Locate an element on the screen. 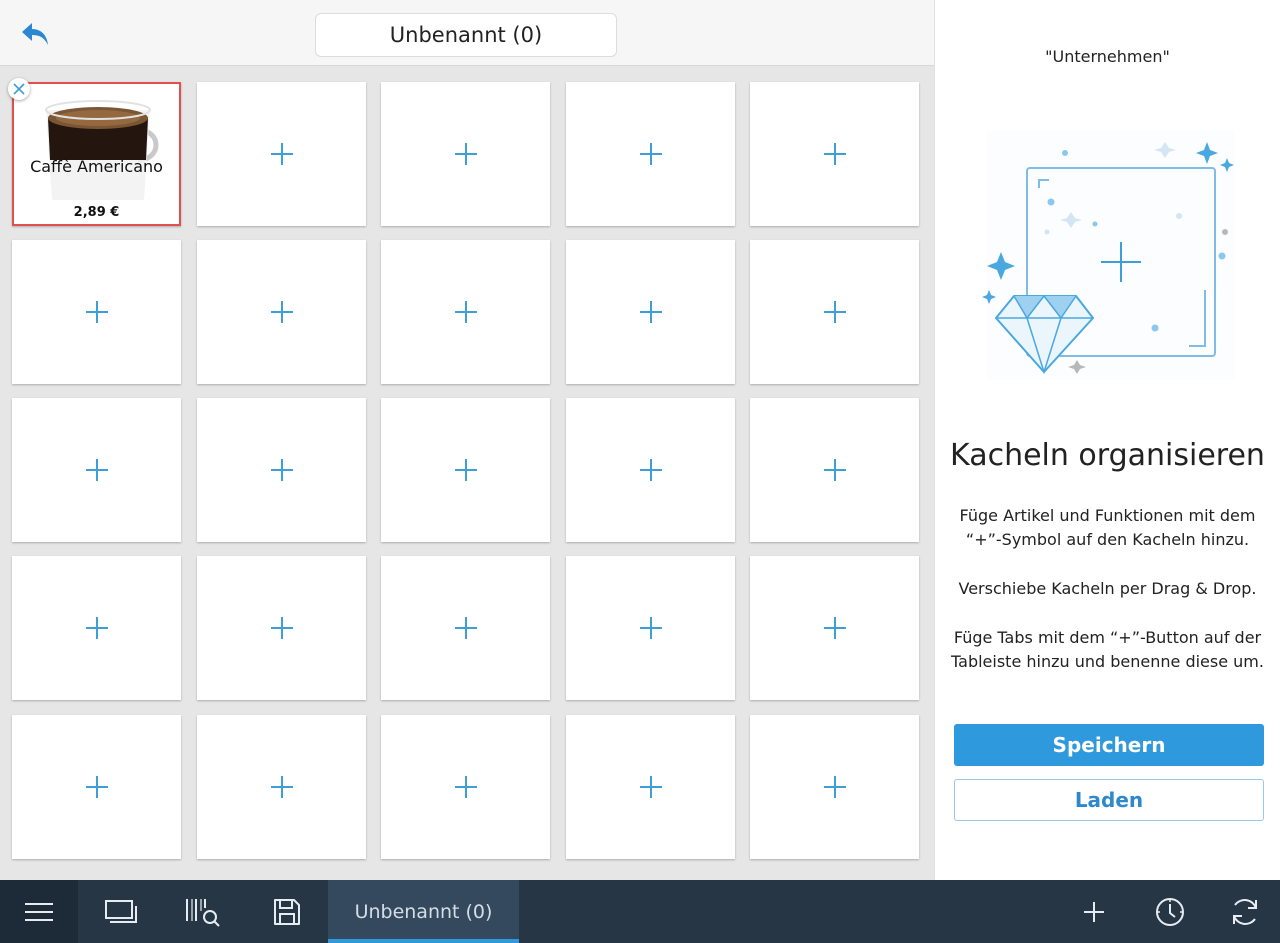 The image size is (1280, 943). sync-button is located at coordinates (1245, 911).